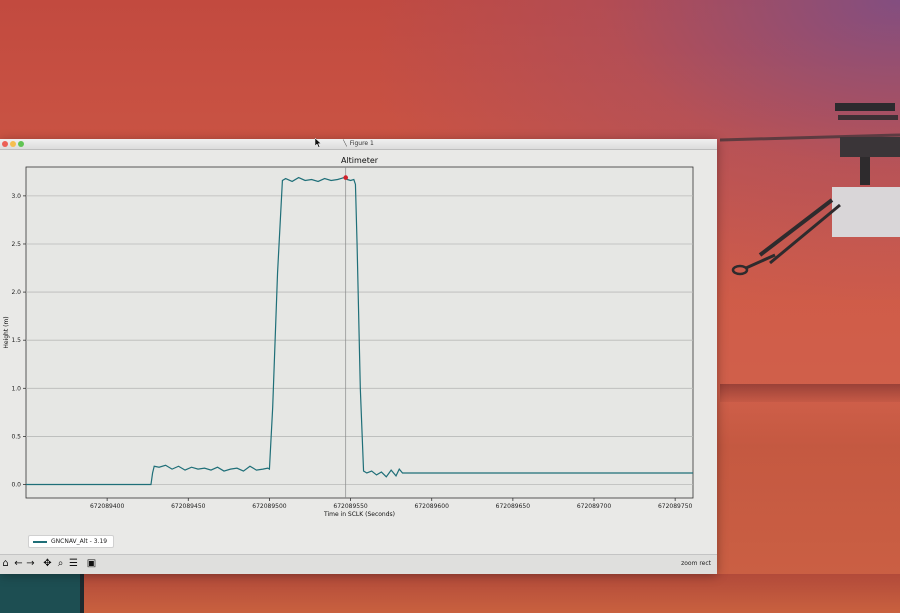  I want to click on y-tick-label: 0.5, so click(16, 436).